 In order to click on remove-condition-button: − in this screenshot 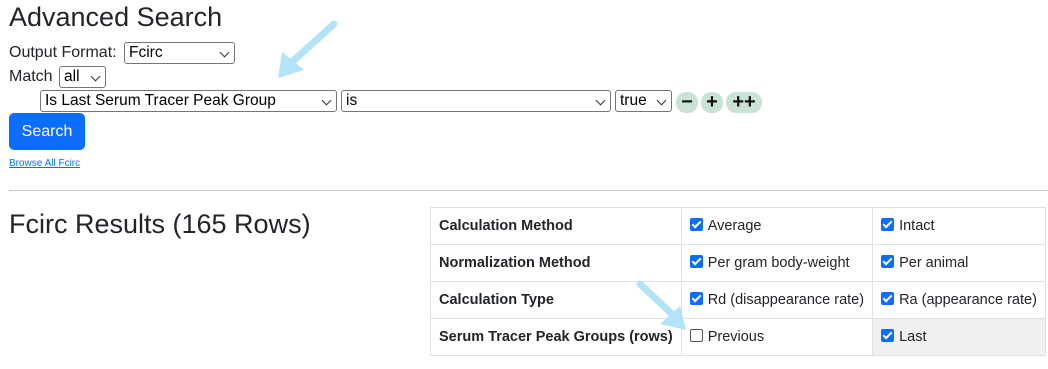, I will do `click(687, 102)`.